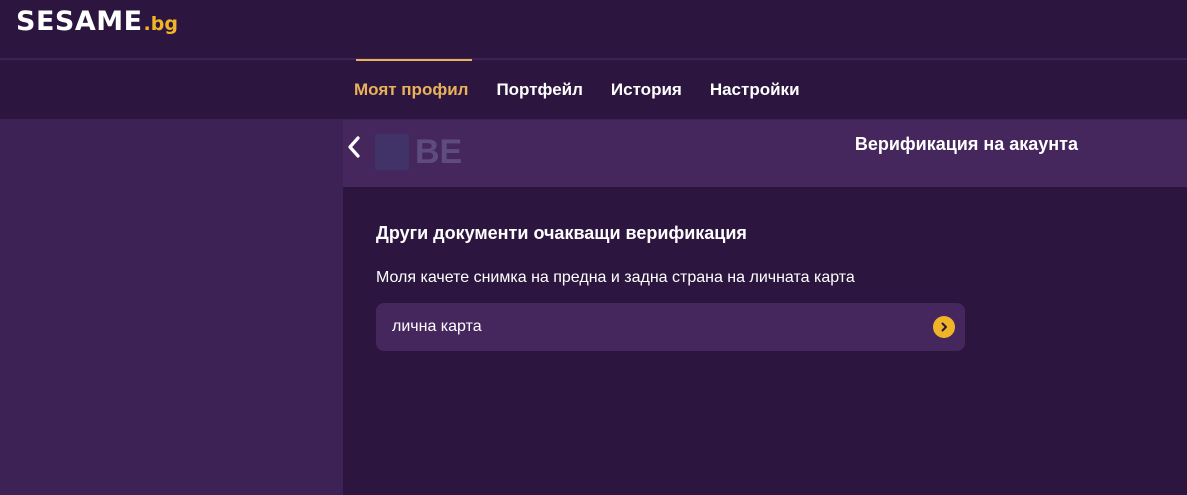 The height and width of the screenshot is (495, 1187). What do you see at coordinates (160, 24) in the screenshot?
I see `logo-tld-text: .bg` at bounding box center [160, 24].